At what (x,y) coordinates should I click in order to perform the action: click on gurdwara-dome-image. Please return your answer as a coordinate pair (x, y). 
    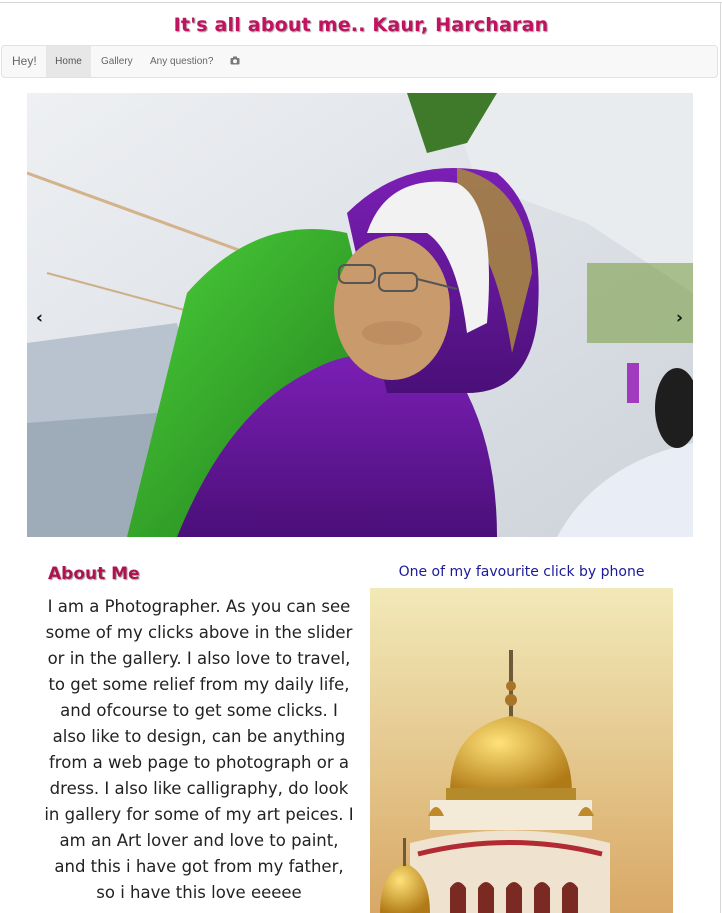
    Looking at the image, I should click on (521, 750).